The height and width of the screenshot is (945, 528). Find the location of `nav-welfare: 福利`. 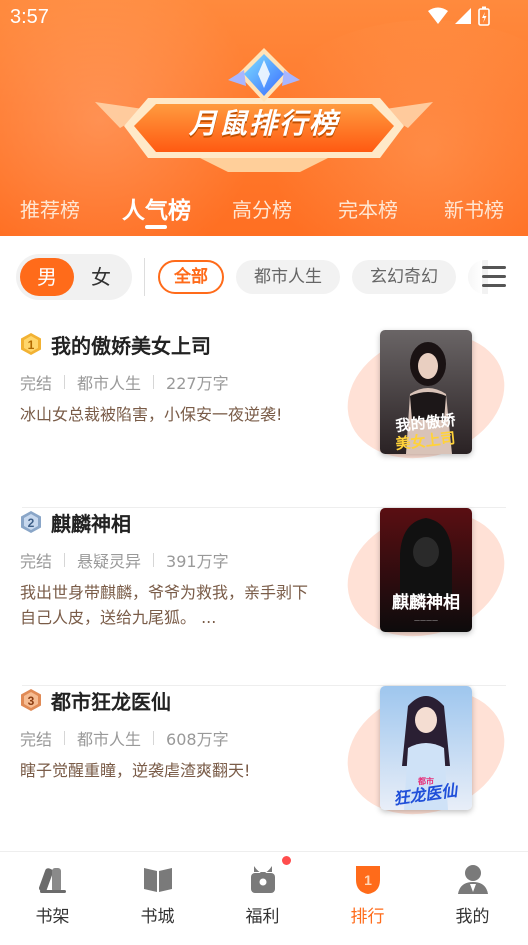

nav-welfare: 福利 is located at coordinates (262, 898).